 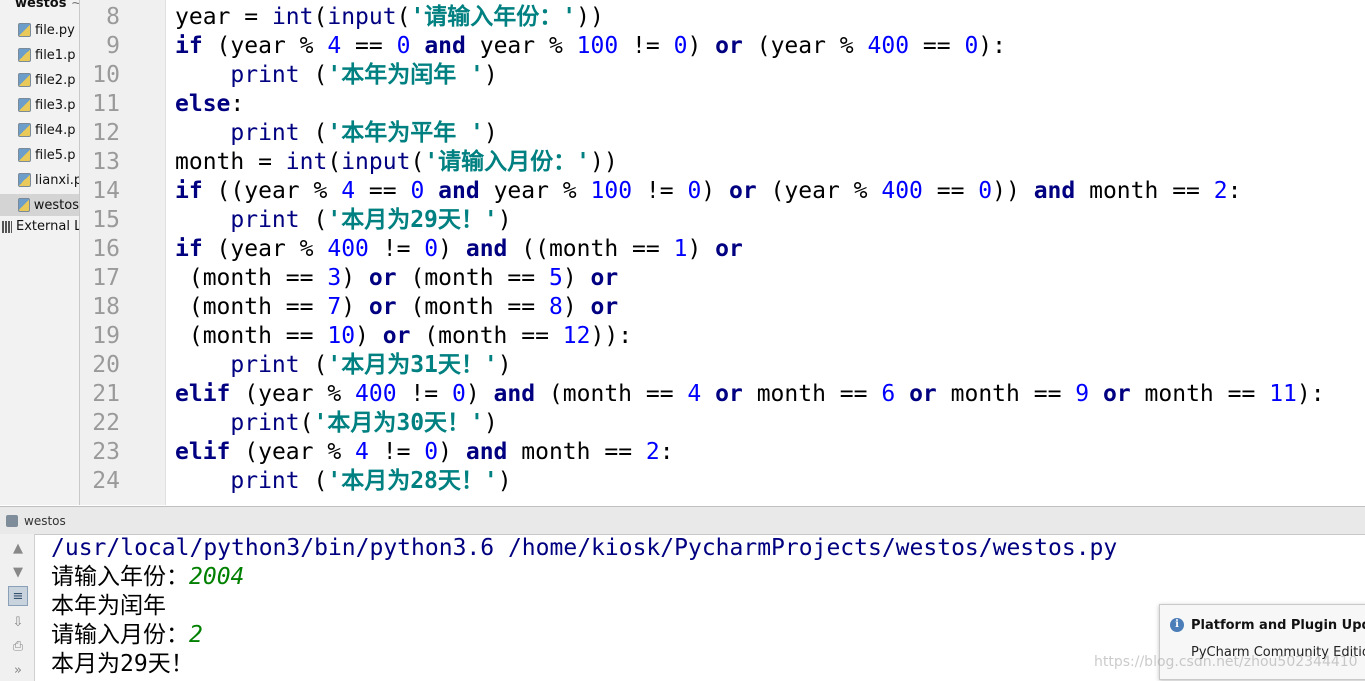 I want to click on code-token-str: '本月为29天！', so click(x=412, y=220).